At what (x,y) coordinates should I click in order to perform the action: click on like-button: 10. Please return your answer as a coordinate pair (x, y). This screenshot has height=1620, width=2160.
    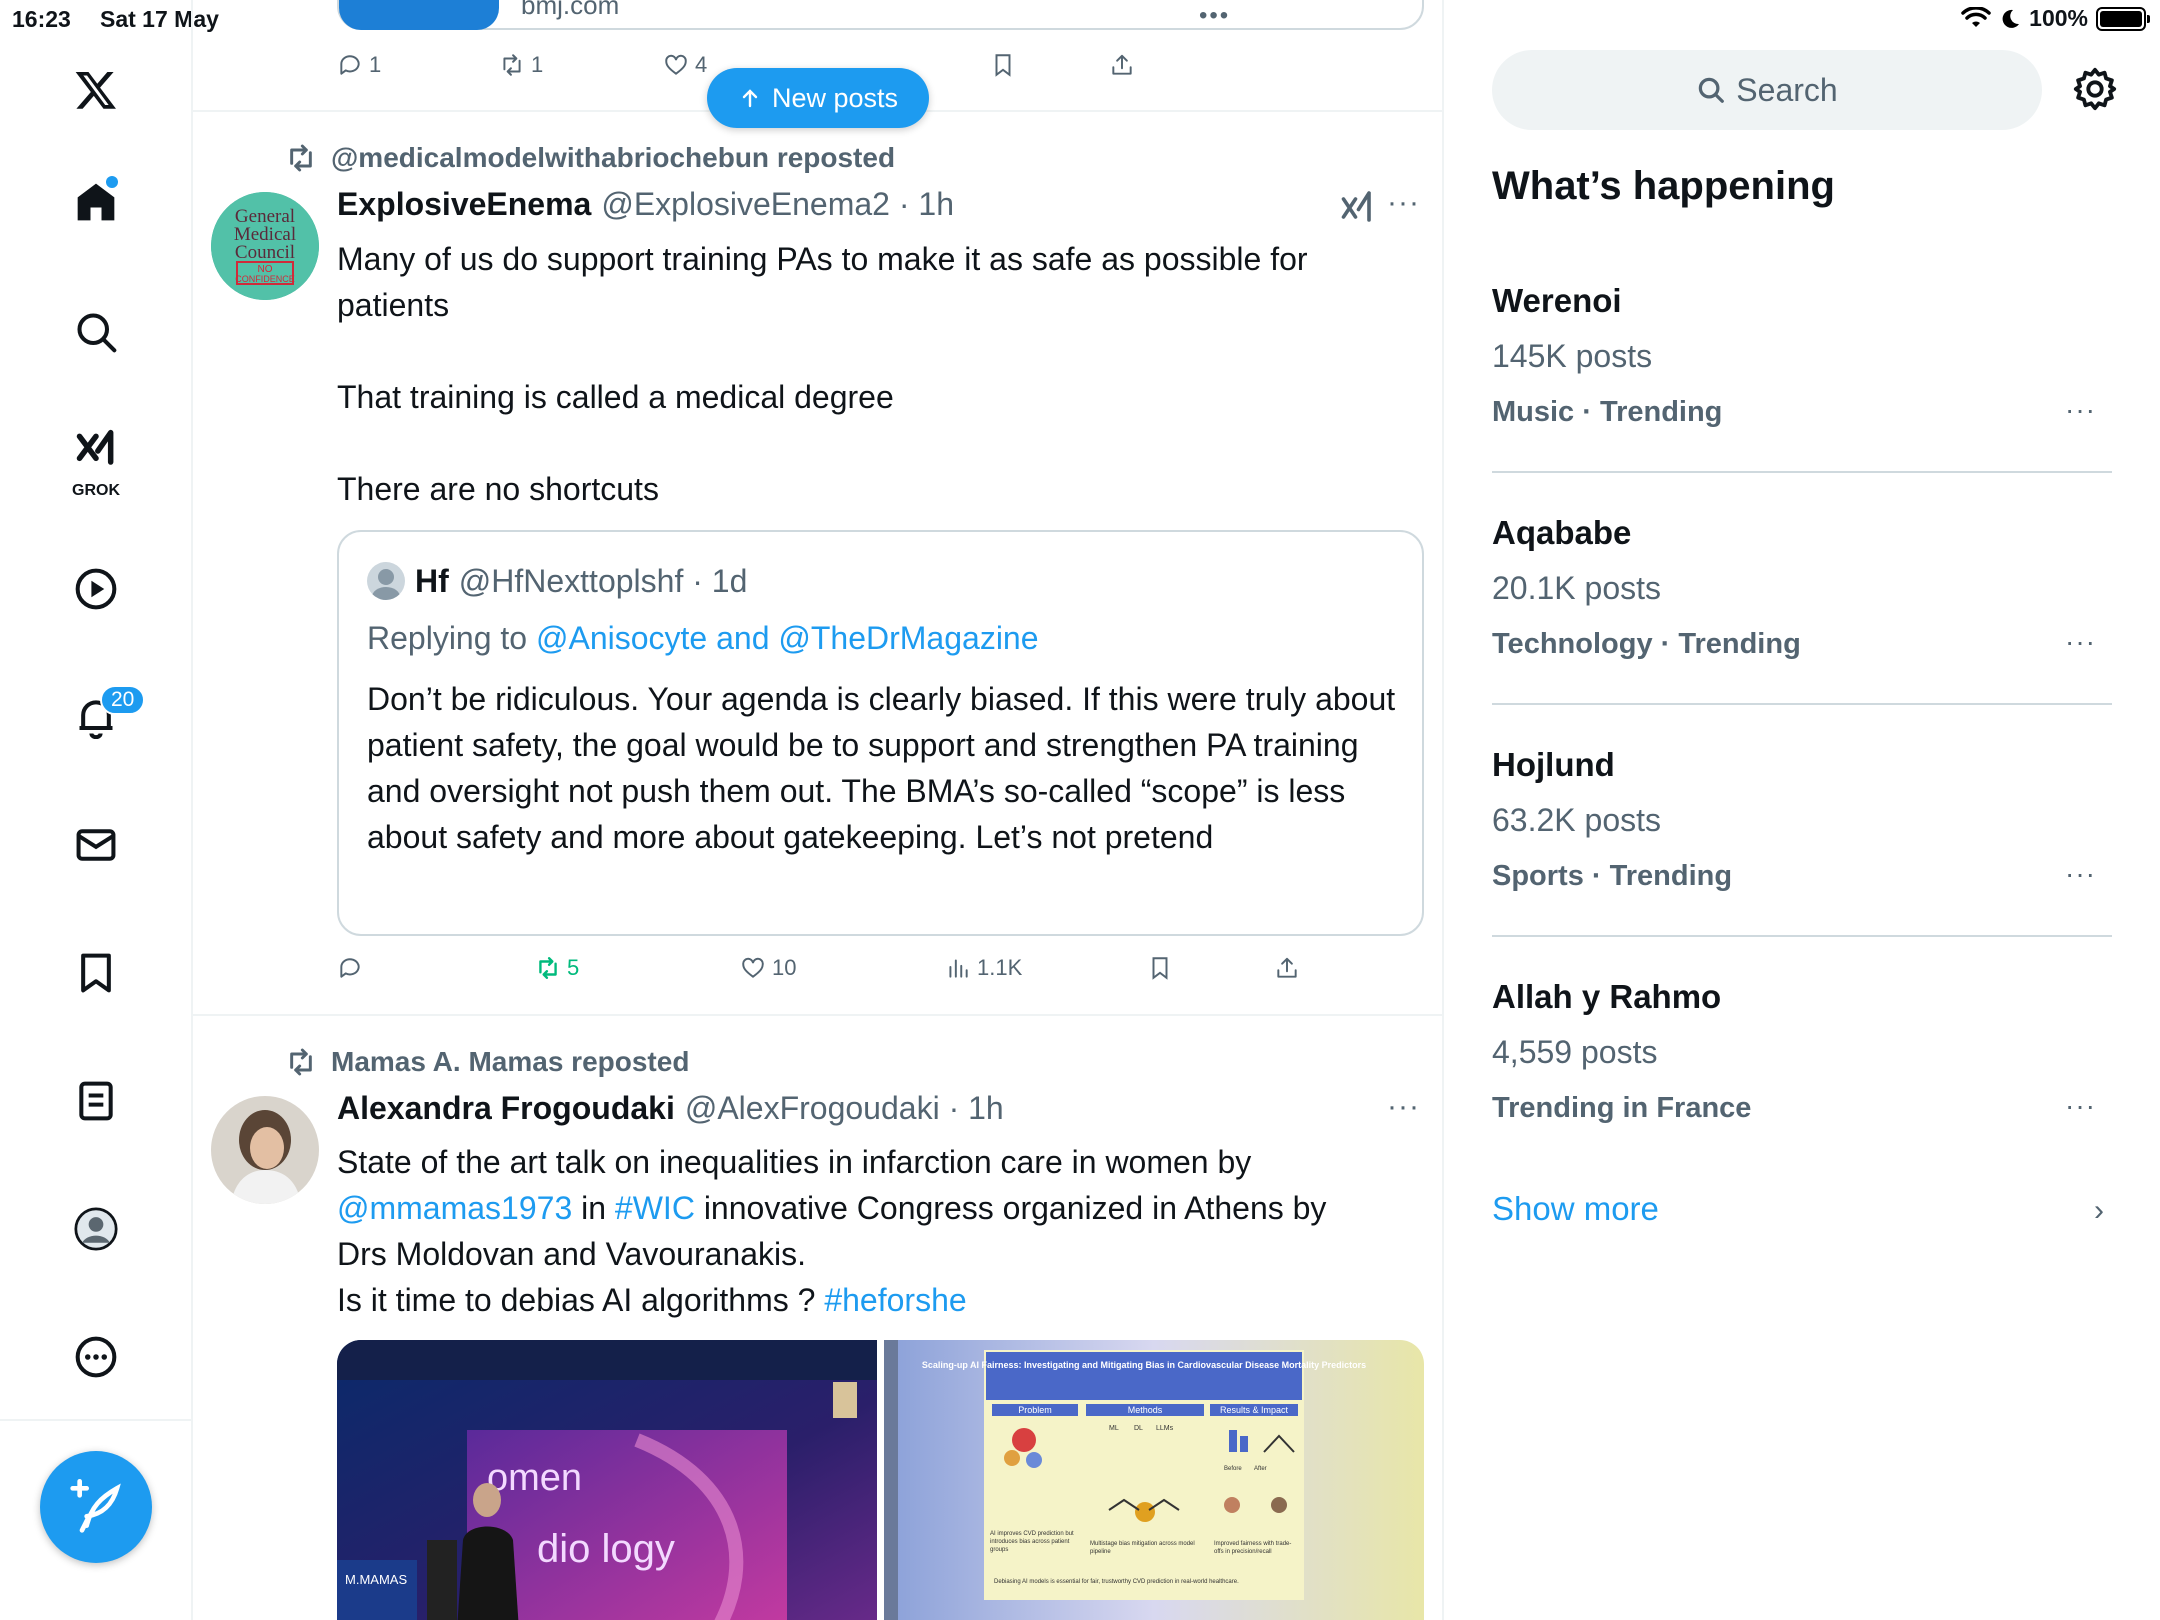
    Looking at the image, I should click on (768, 968).